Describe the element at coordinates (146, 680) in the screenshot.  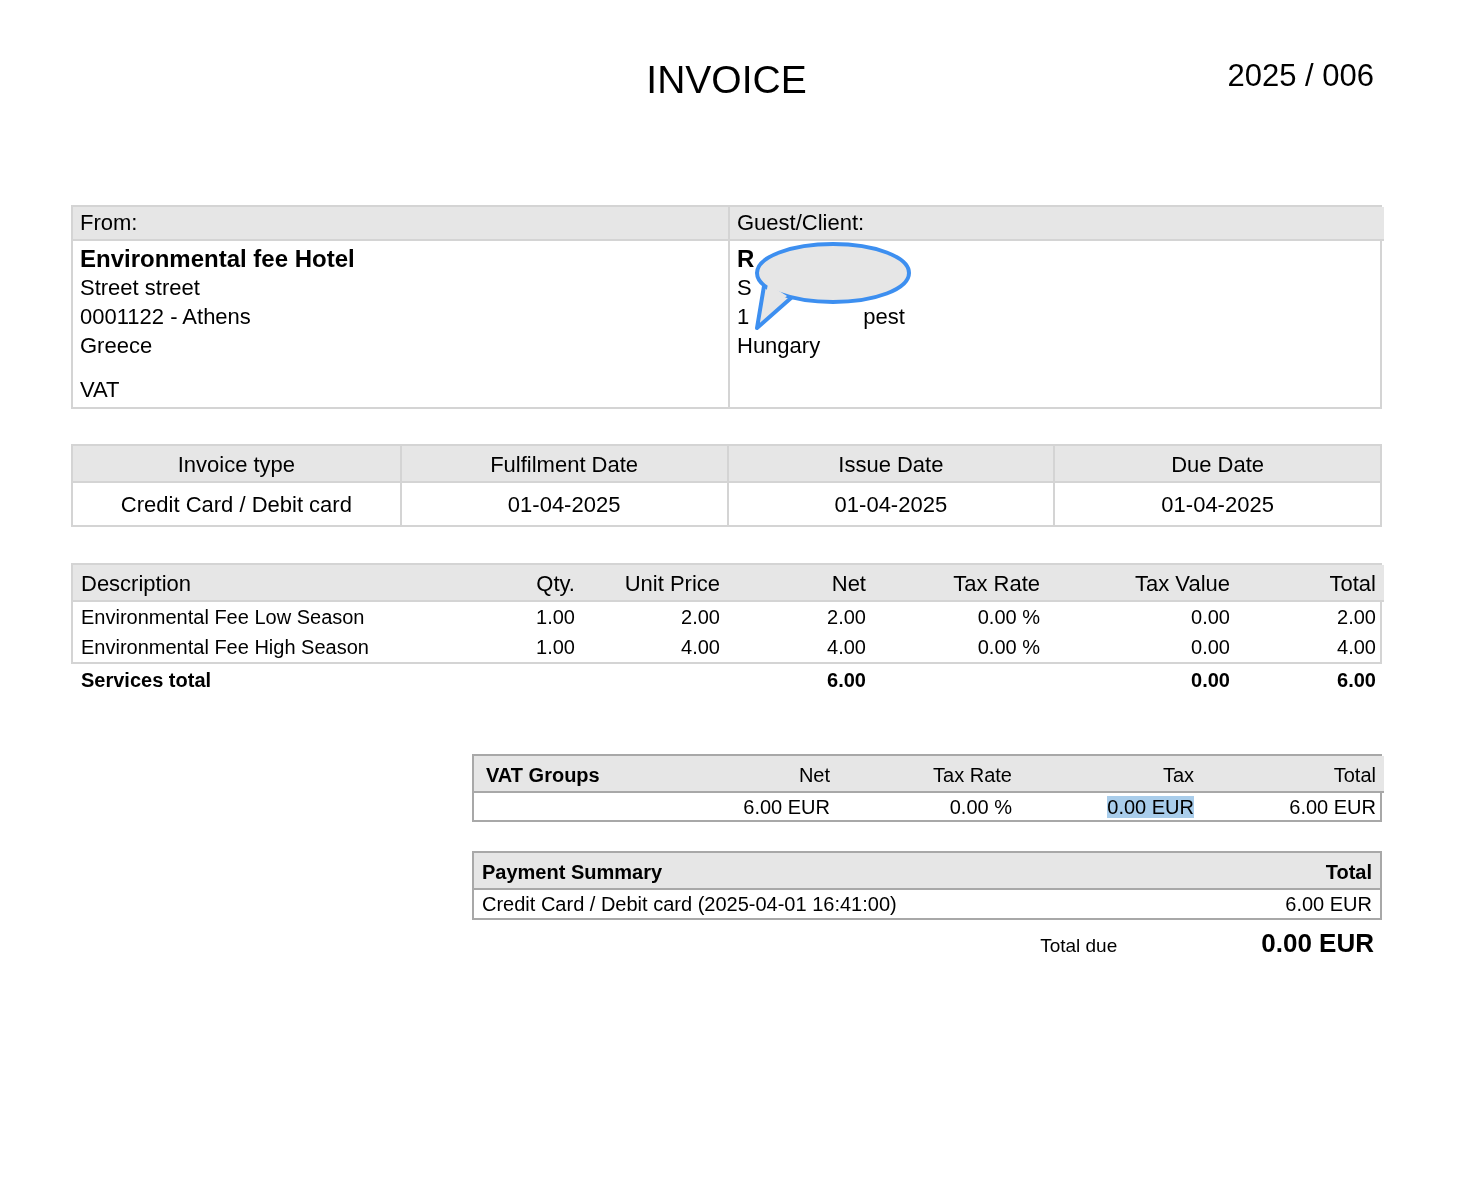
I see `total-cell-text: Services total` at that location.